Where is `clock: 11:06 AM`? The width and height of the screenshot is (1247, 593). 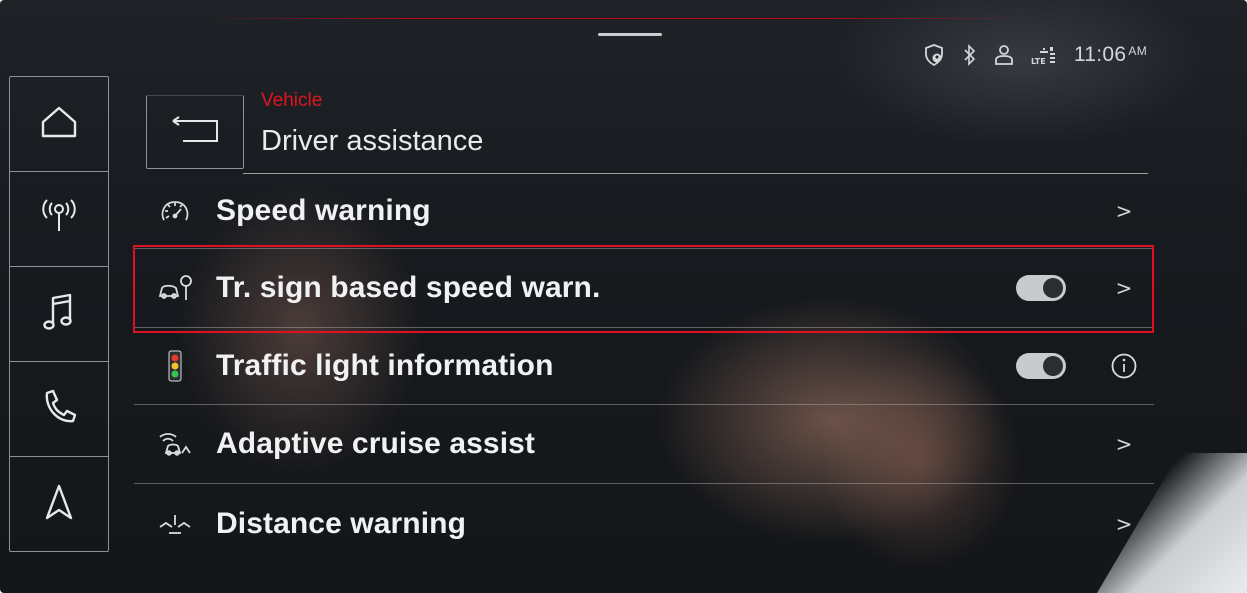
clock: 11:06 AM is located at coordinates (1110, 55).